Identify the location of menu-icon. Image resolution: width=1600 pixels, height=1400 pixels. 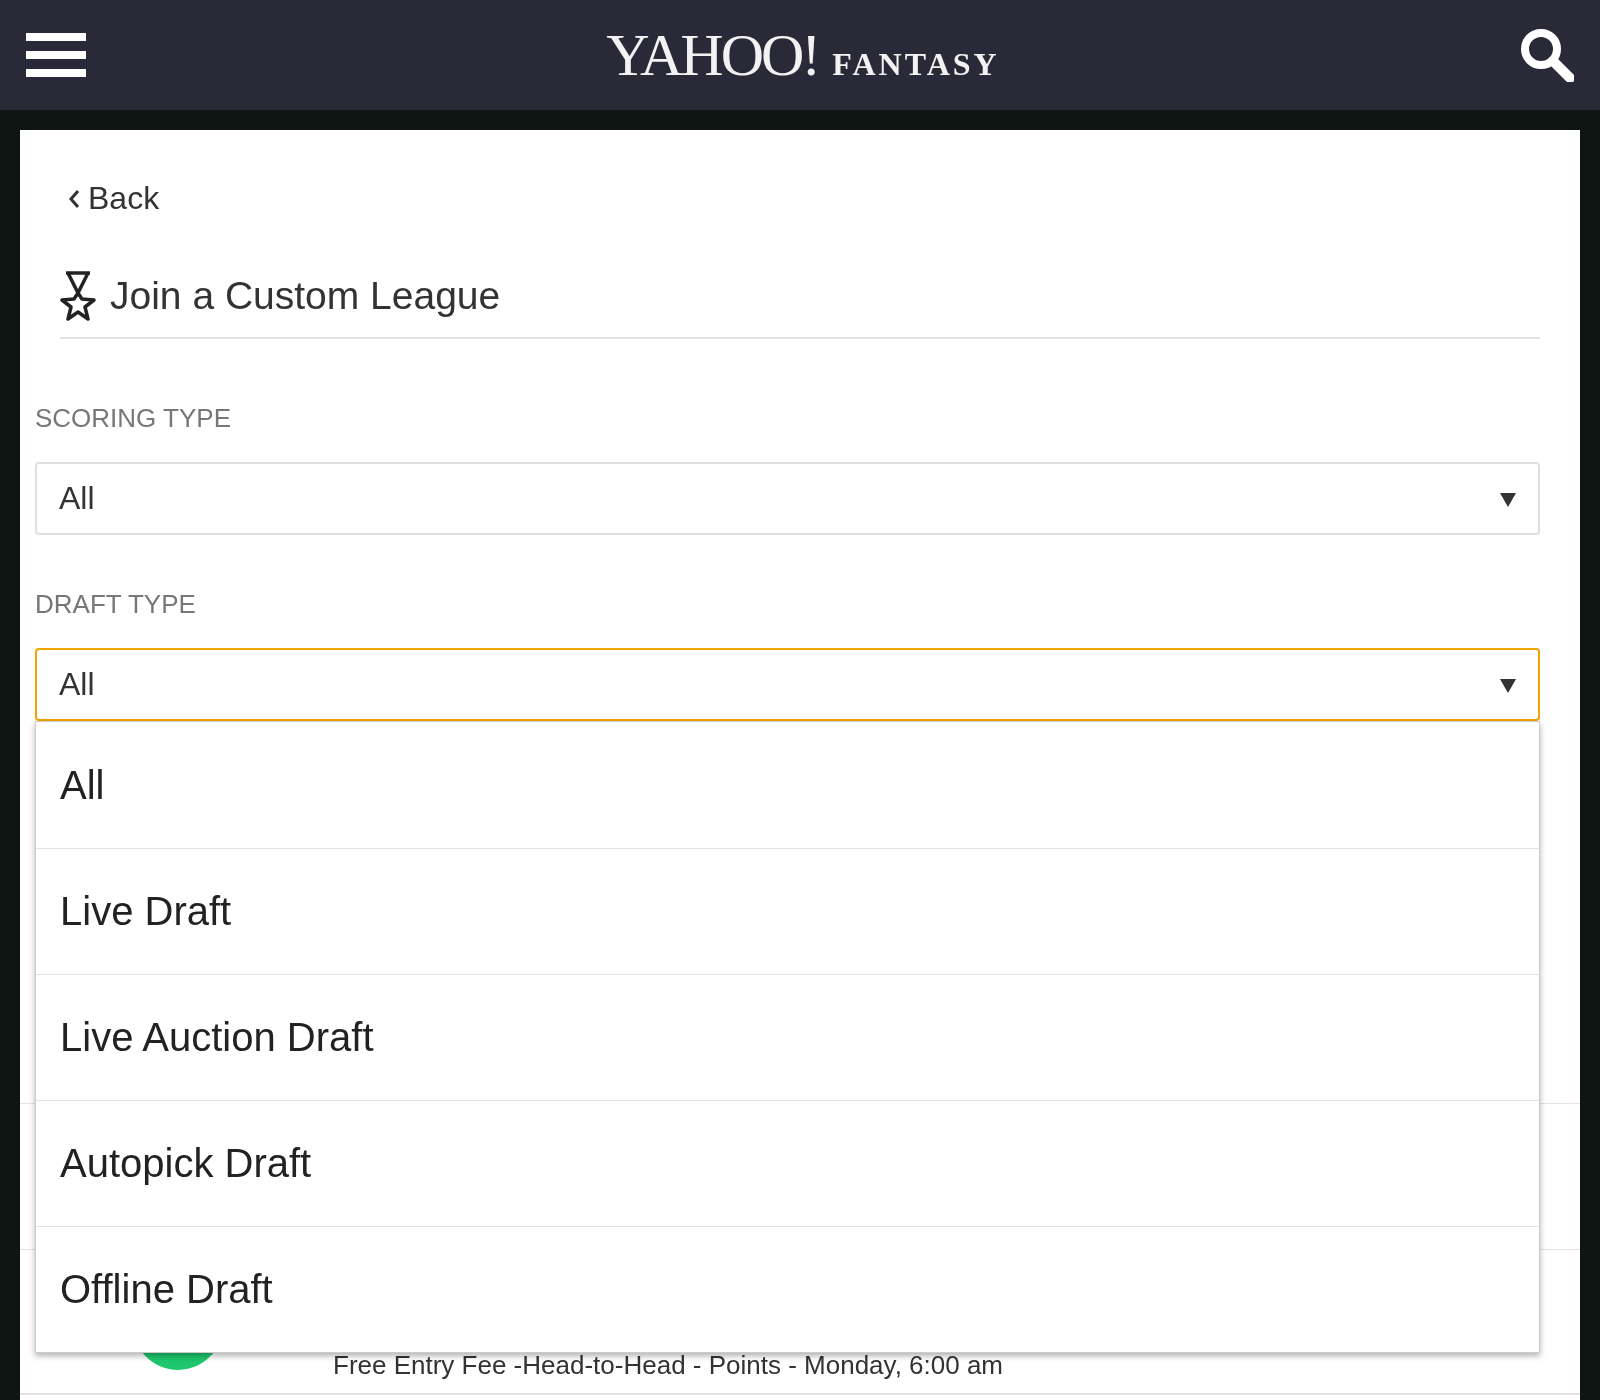
(56, 55).